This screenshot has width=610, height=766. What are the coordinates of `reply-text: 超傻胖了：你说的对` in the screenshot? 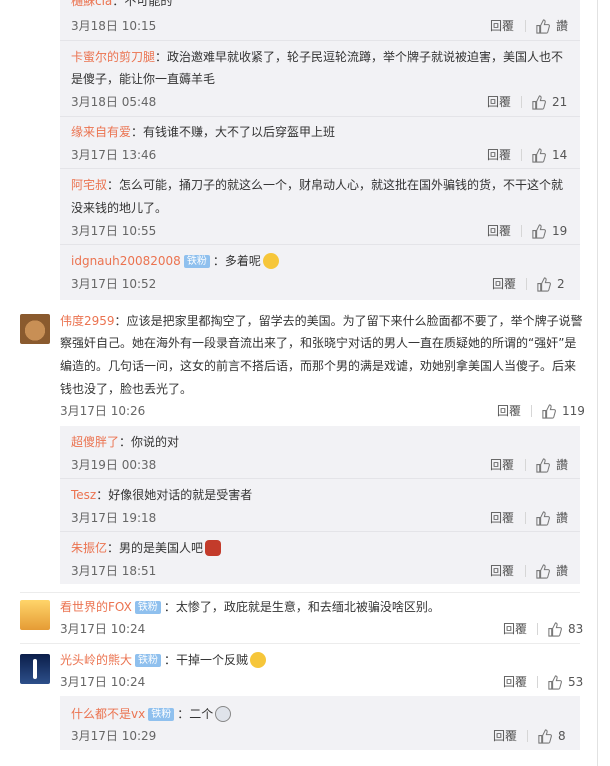 It's located at (125, 442).